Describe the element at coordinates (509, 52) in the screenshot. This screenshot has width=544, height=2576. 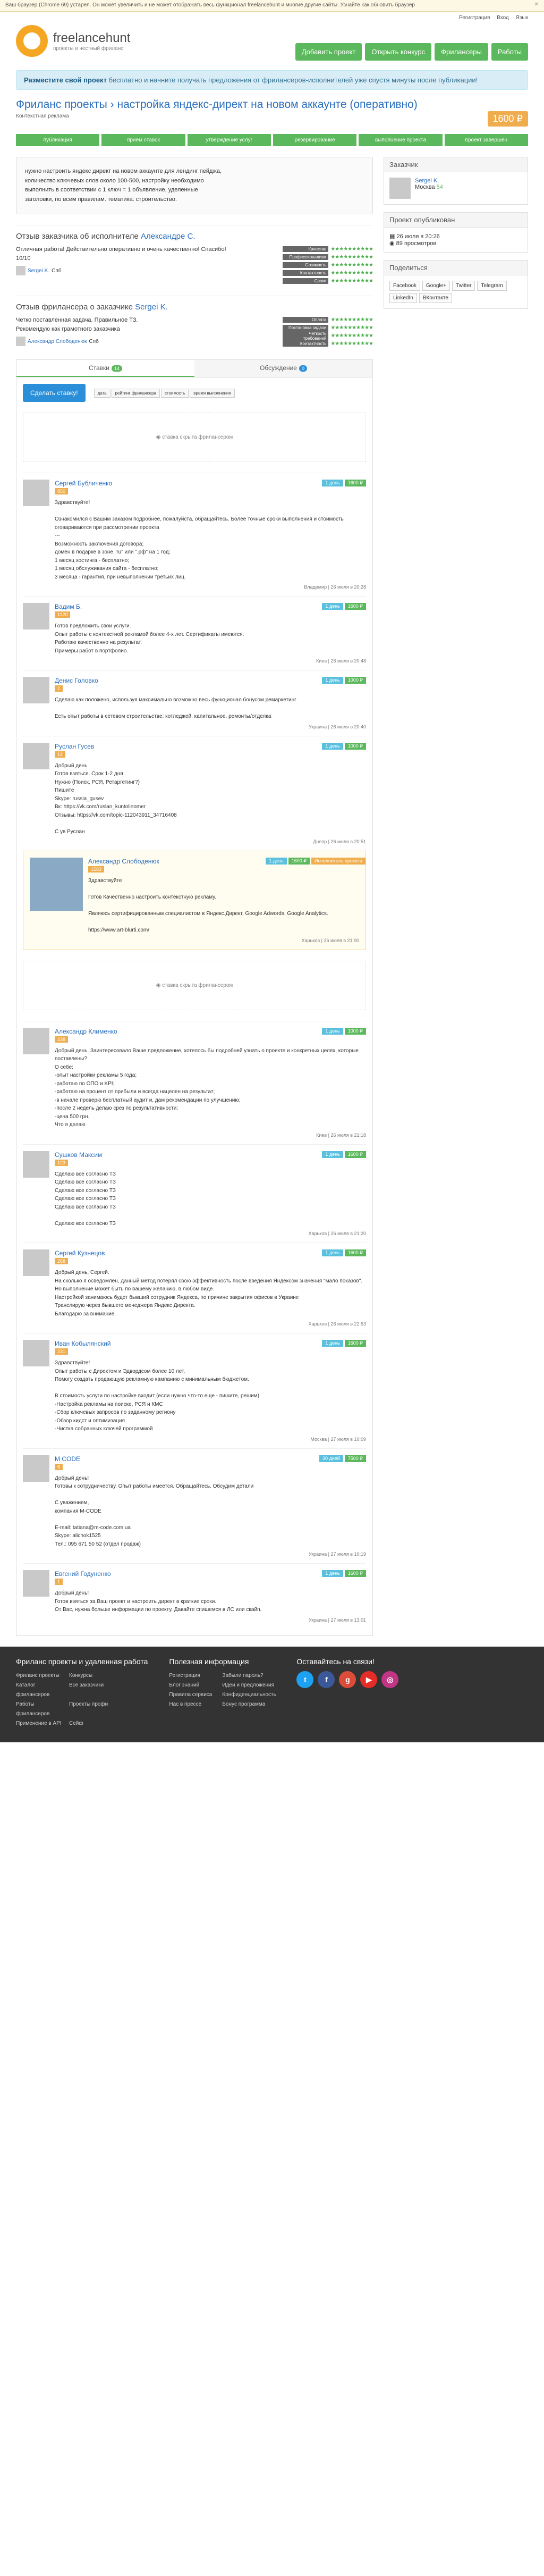
I see `works-button: Работы` at that location.